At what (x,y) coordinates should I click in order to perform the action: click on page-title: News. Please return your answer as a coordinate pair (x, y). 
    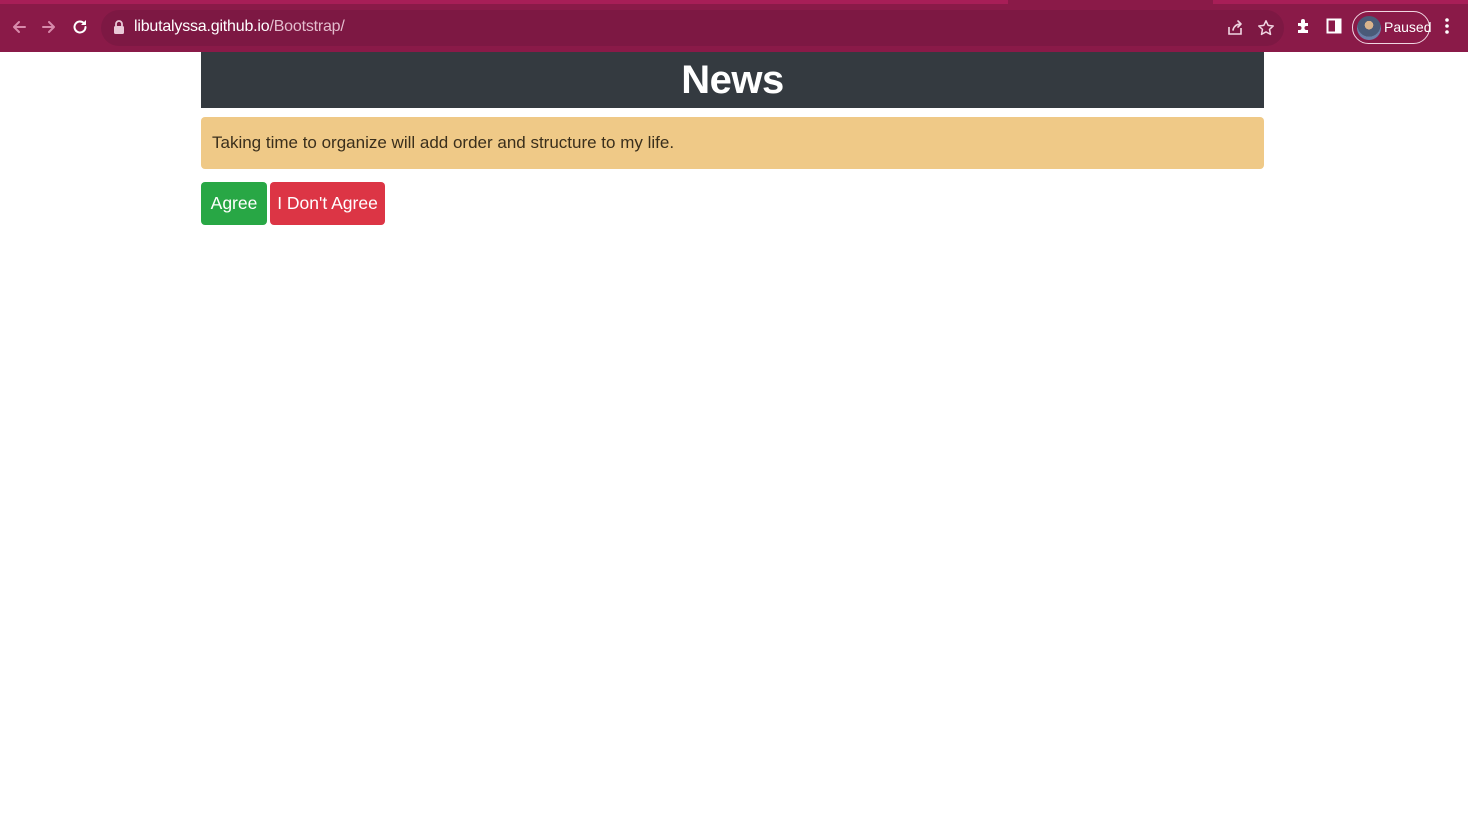
    Looking at the image, I should click on (732, 79).